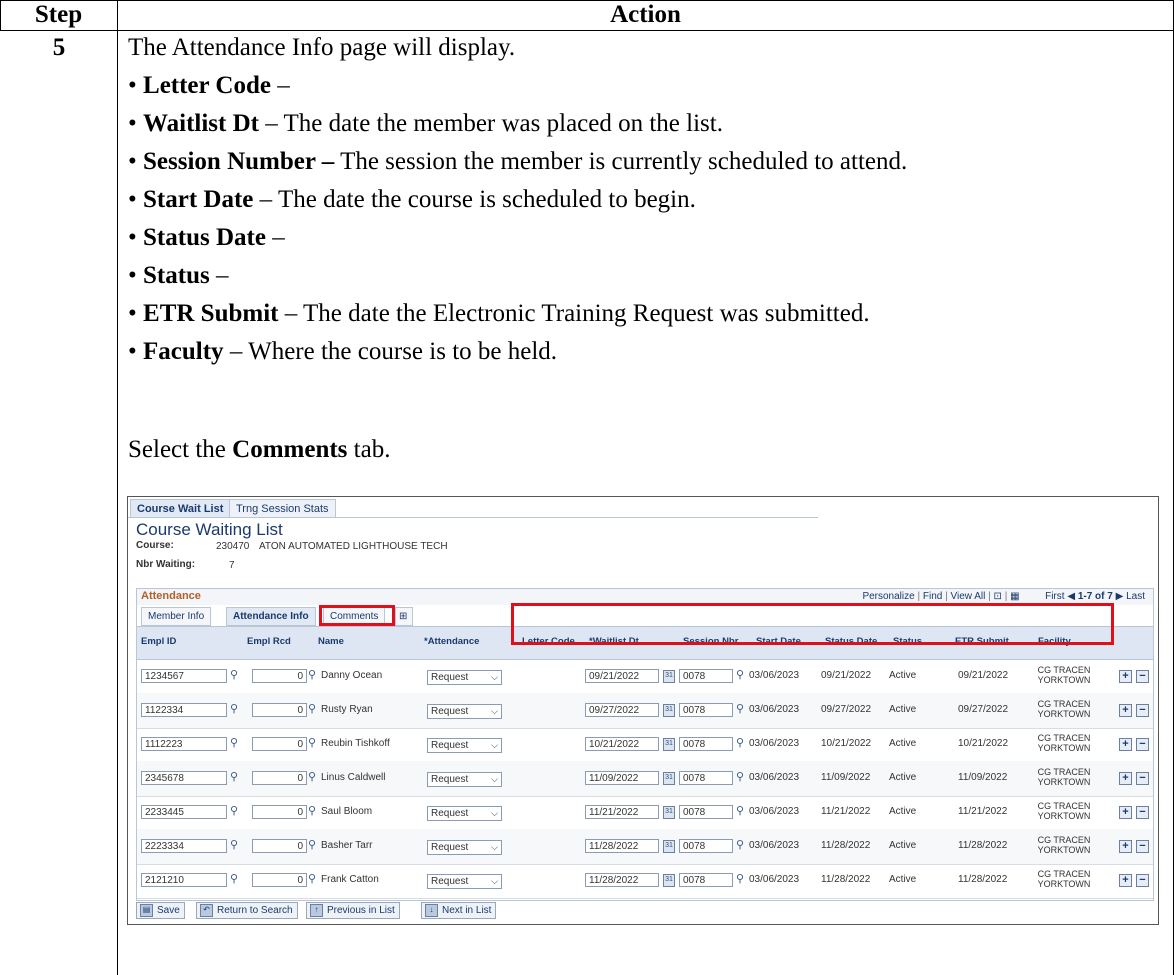 This screenshot has width=1174, height=975. I want to click on etr-submit-text: 11/09/2022, so click(983, 777).